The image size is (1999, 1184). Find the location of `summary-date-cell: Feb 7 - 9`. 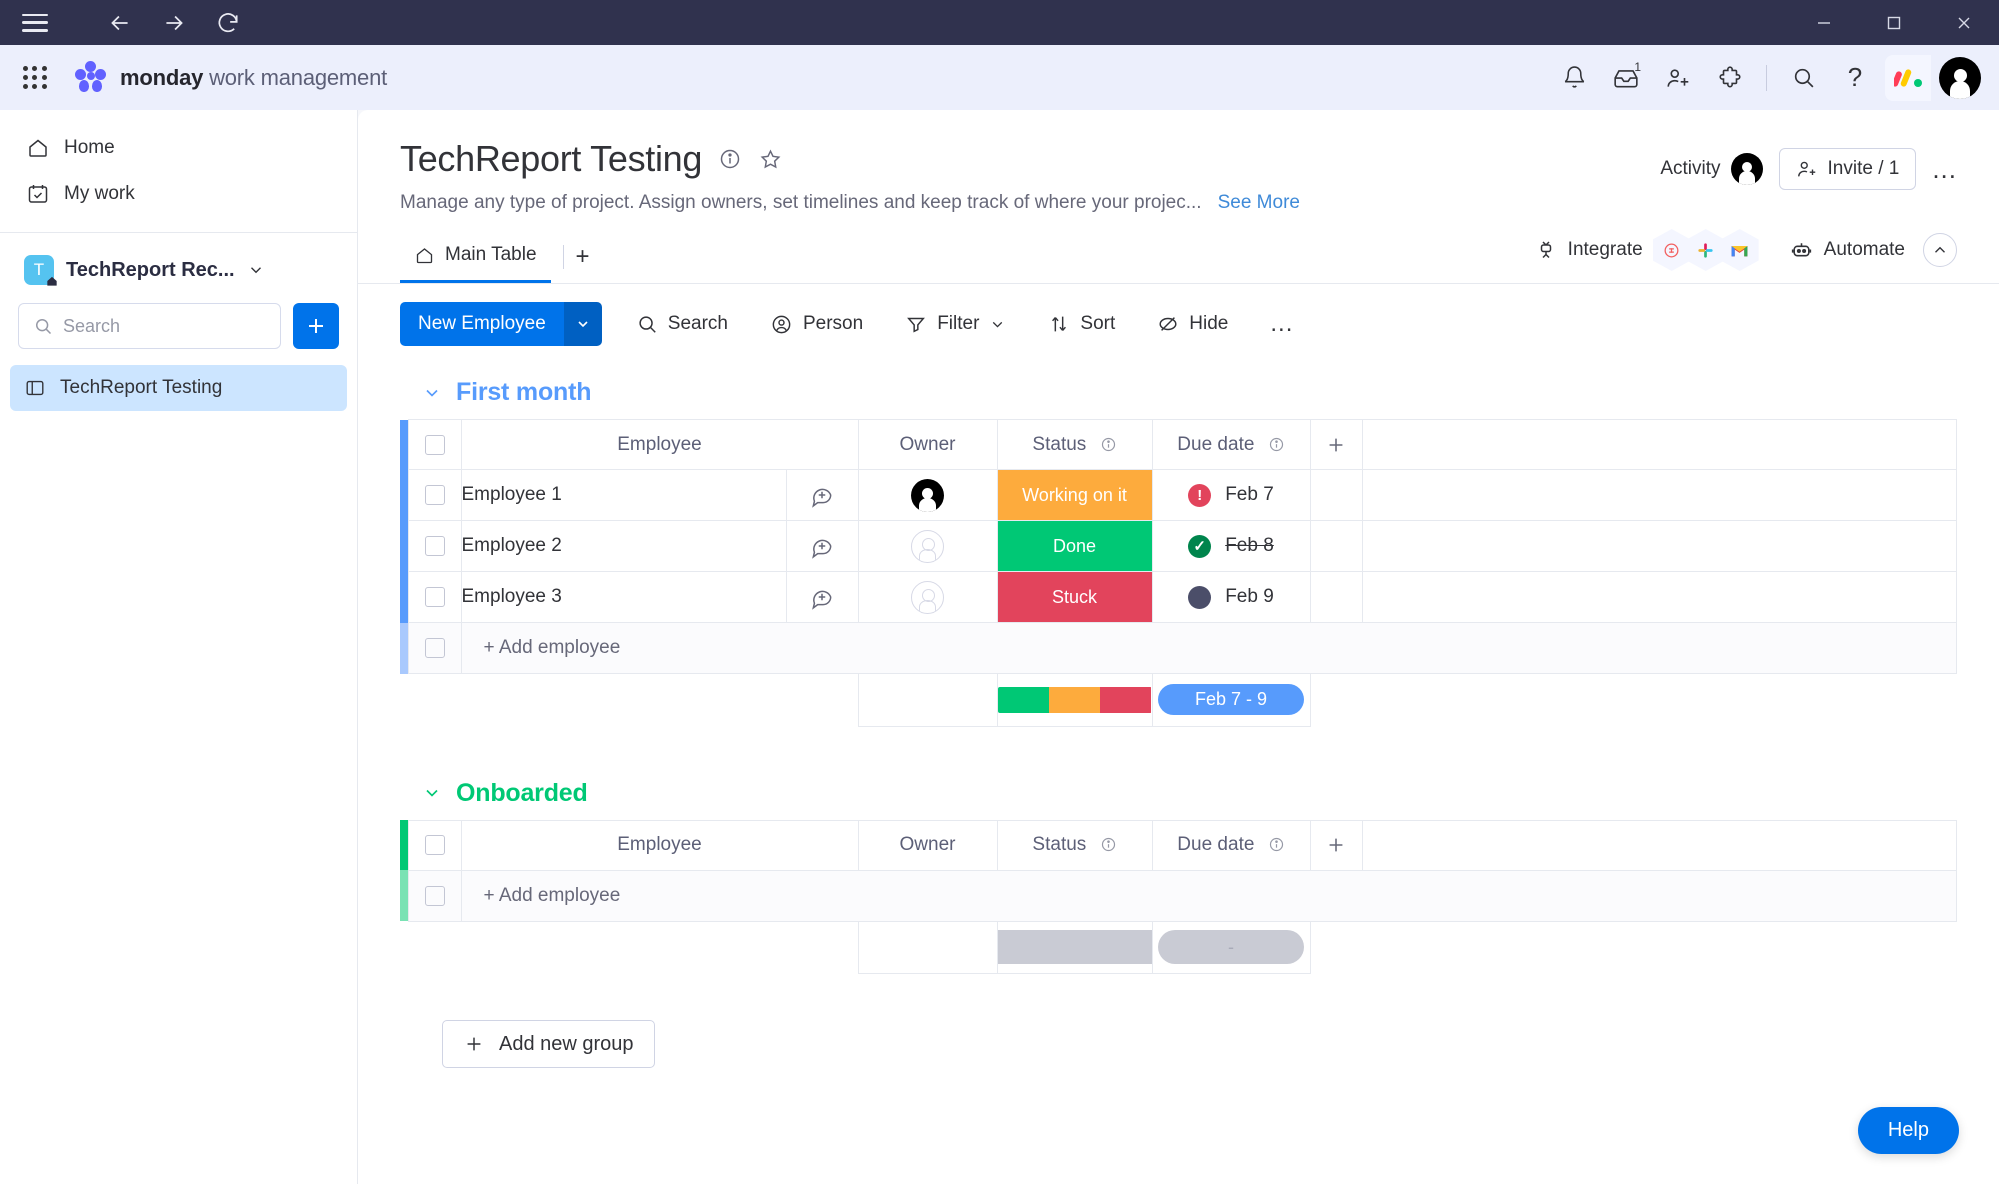

summary-date-cell: Feb 7 - 9 is located at coordinates (1231, 700).